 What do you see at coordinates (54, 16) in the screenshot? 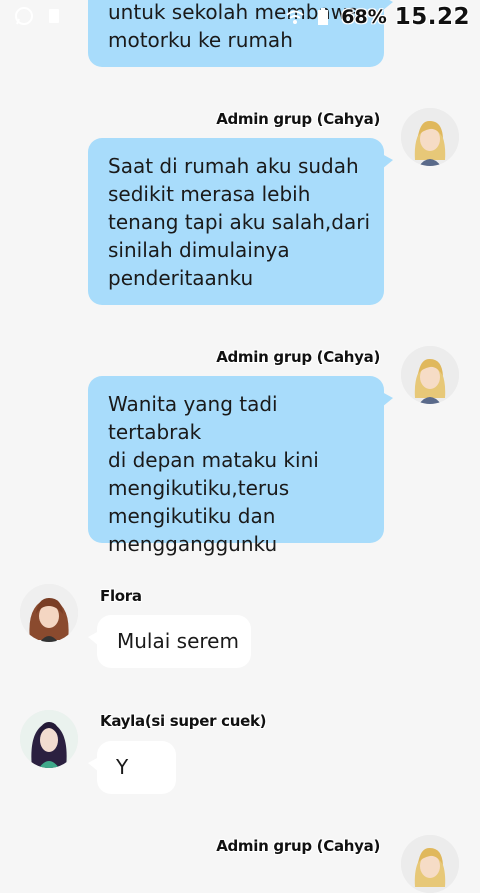
I see `sim-icon` at bounding box center [54, 16].